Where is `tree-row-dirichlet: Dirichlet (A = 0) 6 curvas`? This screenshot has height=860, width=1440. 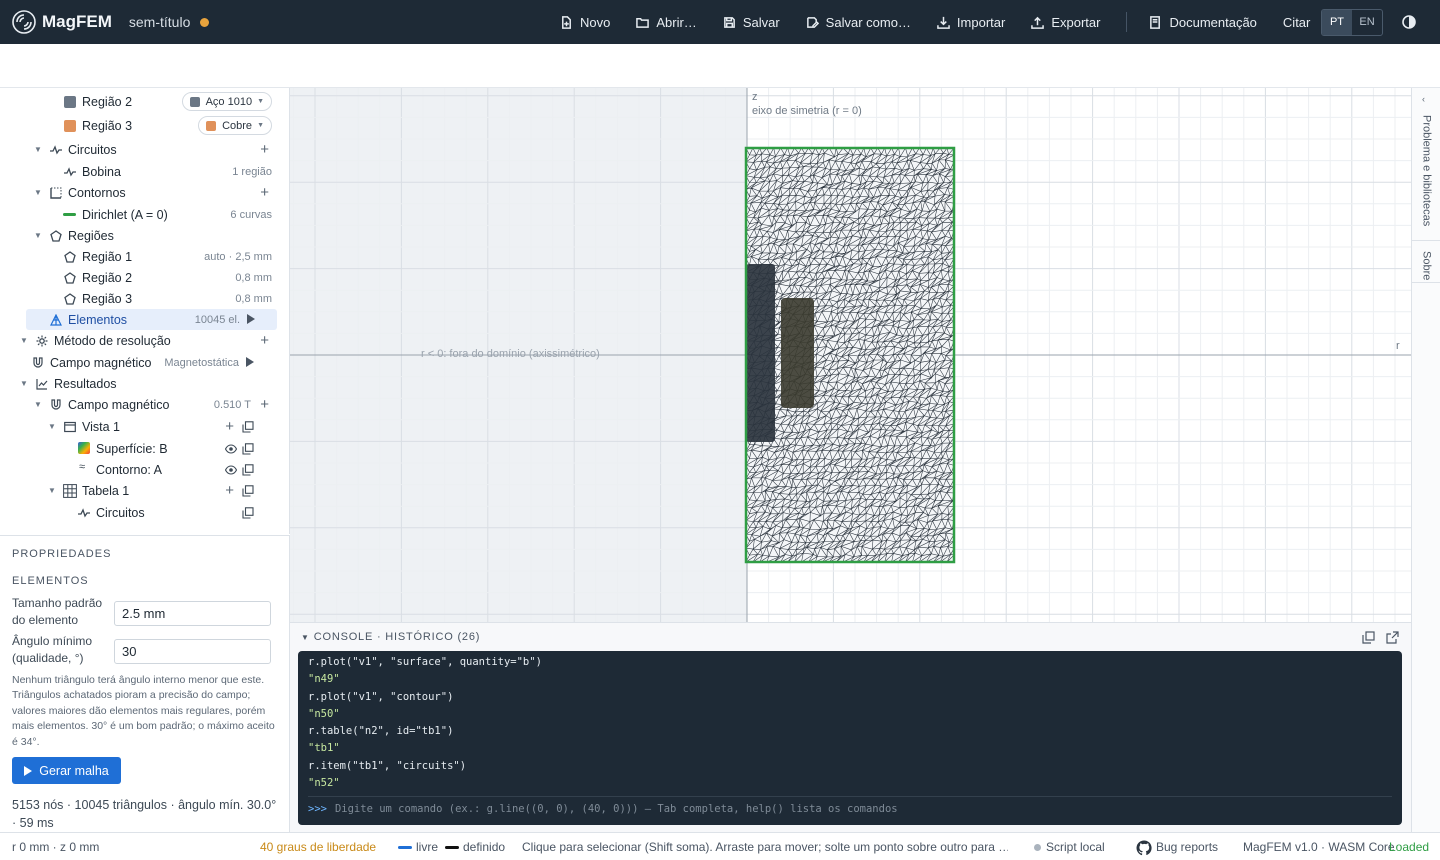 tree-row-dirichlet: Dirichlet (A = 0) 6 curvas is located at coordinates (144, 214).